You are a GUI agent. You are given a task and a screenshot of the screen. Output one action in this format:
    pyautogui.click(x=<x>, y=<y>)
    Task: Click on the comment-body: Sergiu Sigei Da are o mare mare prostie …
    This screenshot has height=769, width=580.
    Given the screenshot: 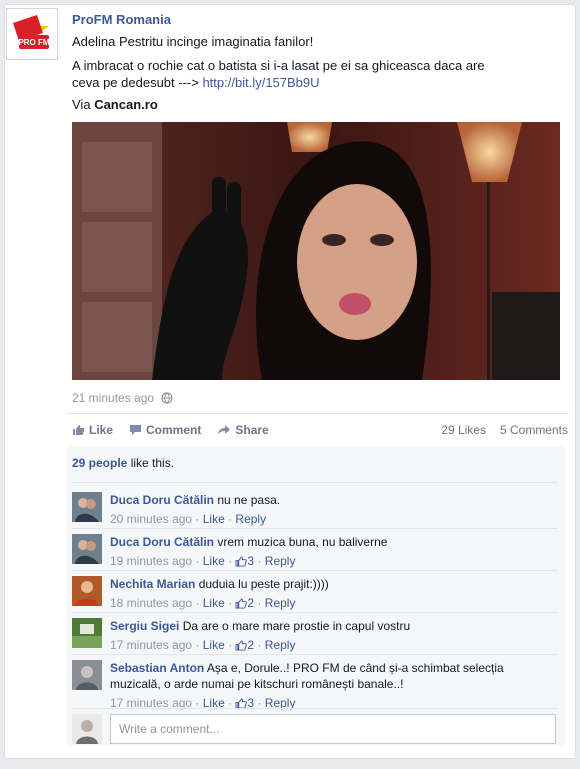 What is the action you would take?
    pyautogui.click(x=330, y=635)
    